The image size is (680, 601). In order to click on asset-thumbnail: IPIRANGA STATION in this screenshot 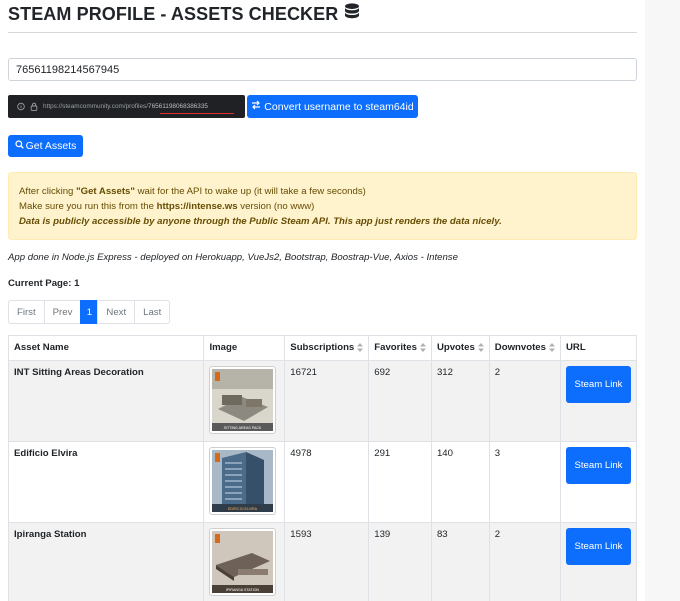, I will do `click(243, 562)`.